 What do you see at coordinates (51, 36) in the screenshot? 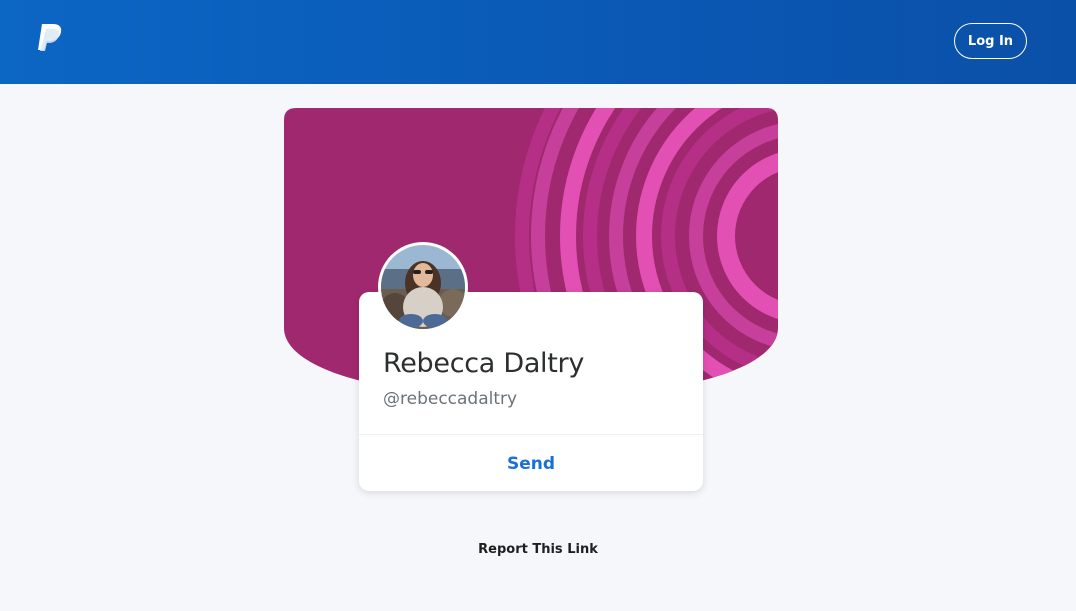
I see `paypal-logo-icon` at bounding box center [51, 36].